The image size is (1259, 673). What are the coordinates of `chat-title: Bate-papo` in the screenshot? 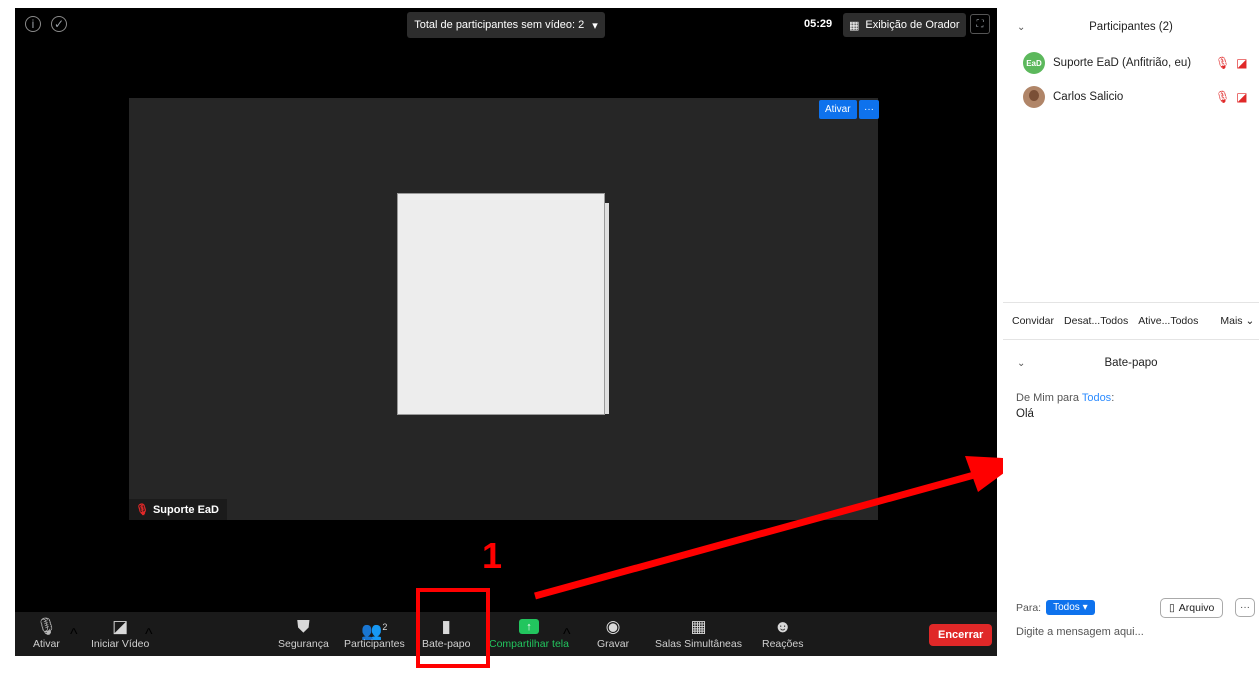 It's located at (1131, 363).